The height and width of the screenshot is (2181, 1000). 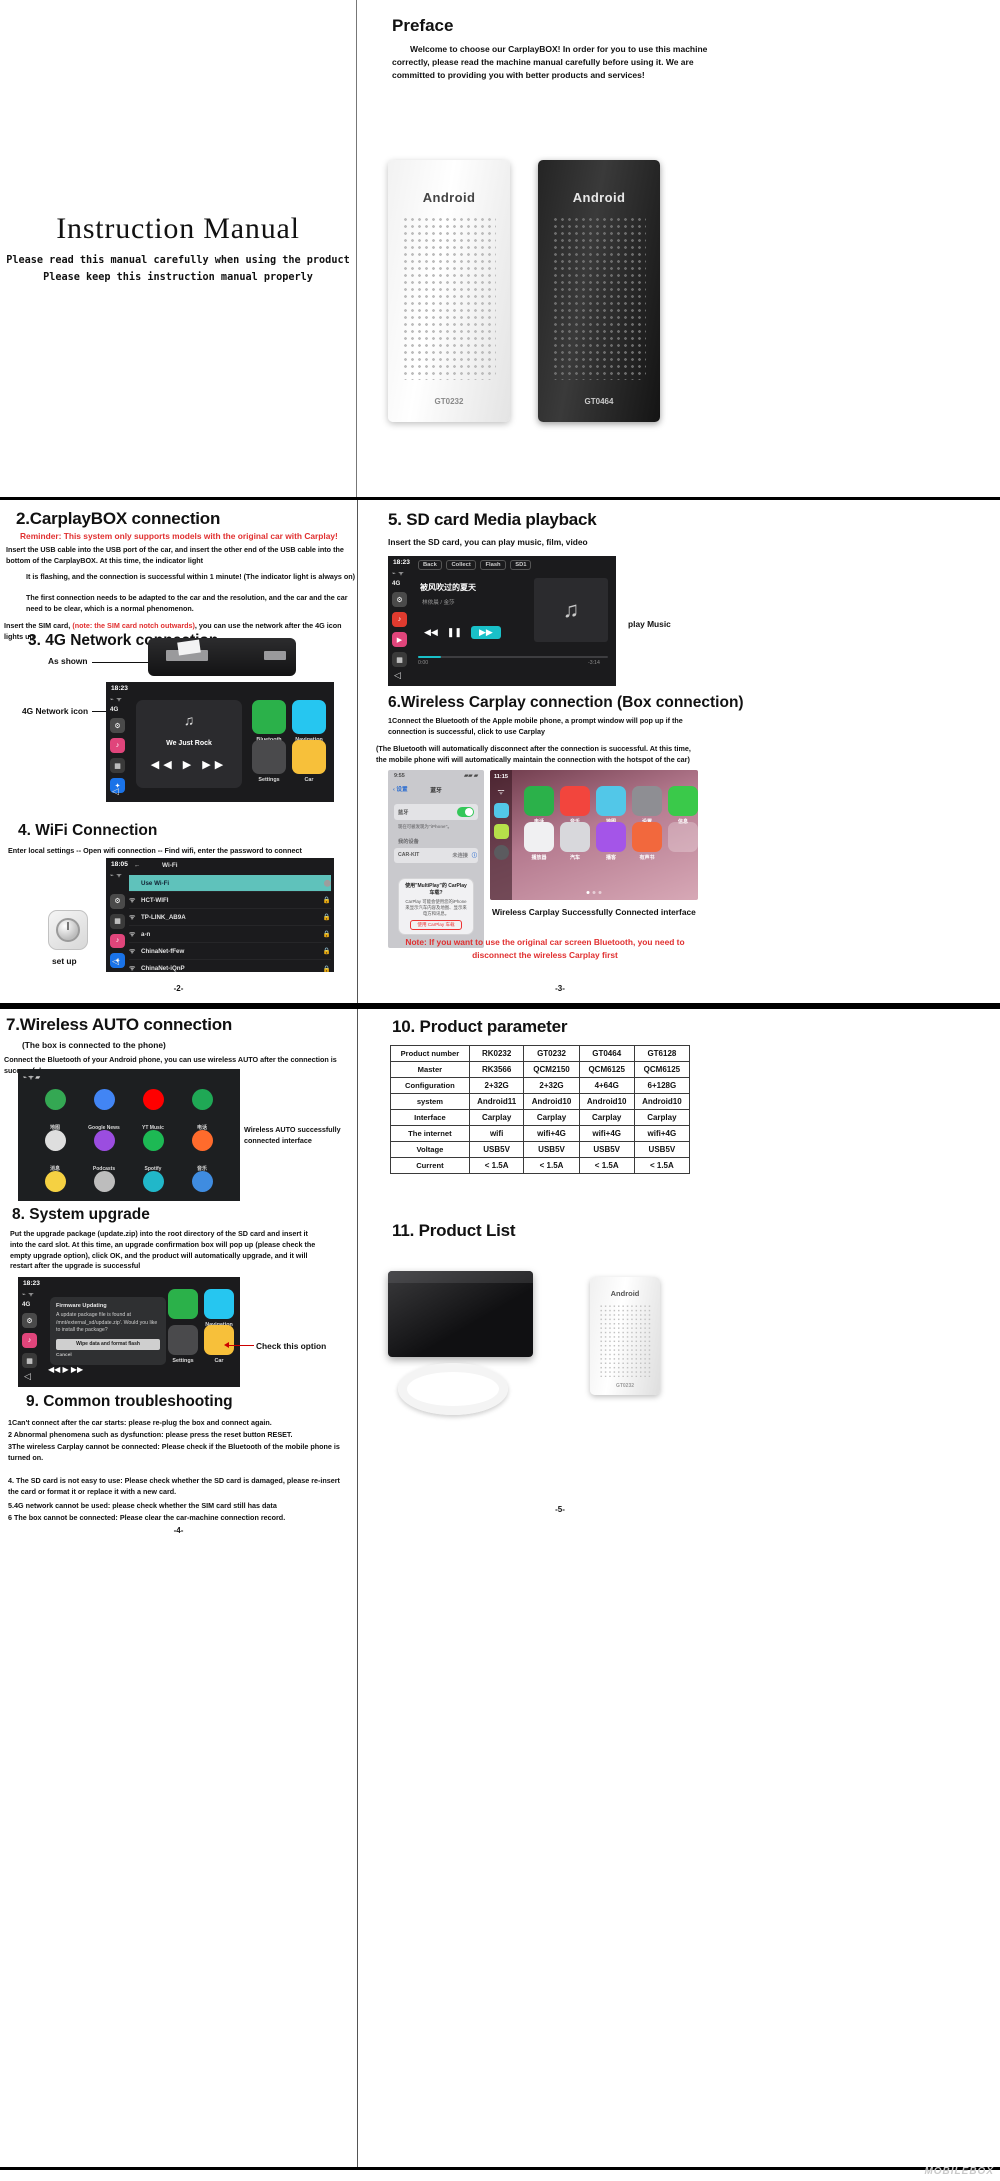 What do you see at coordinates (108, 1356) in the screenshot?
I see `cancel-button: Cancel` at bounding box center [108, 1356].